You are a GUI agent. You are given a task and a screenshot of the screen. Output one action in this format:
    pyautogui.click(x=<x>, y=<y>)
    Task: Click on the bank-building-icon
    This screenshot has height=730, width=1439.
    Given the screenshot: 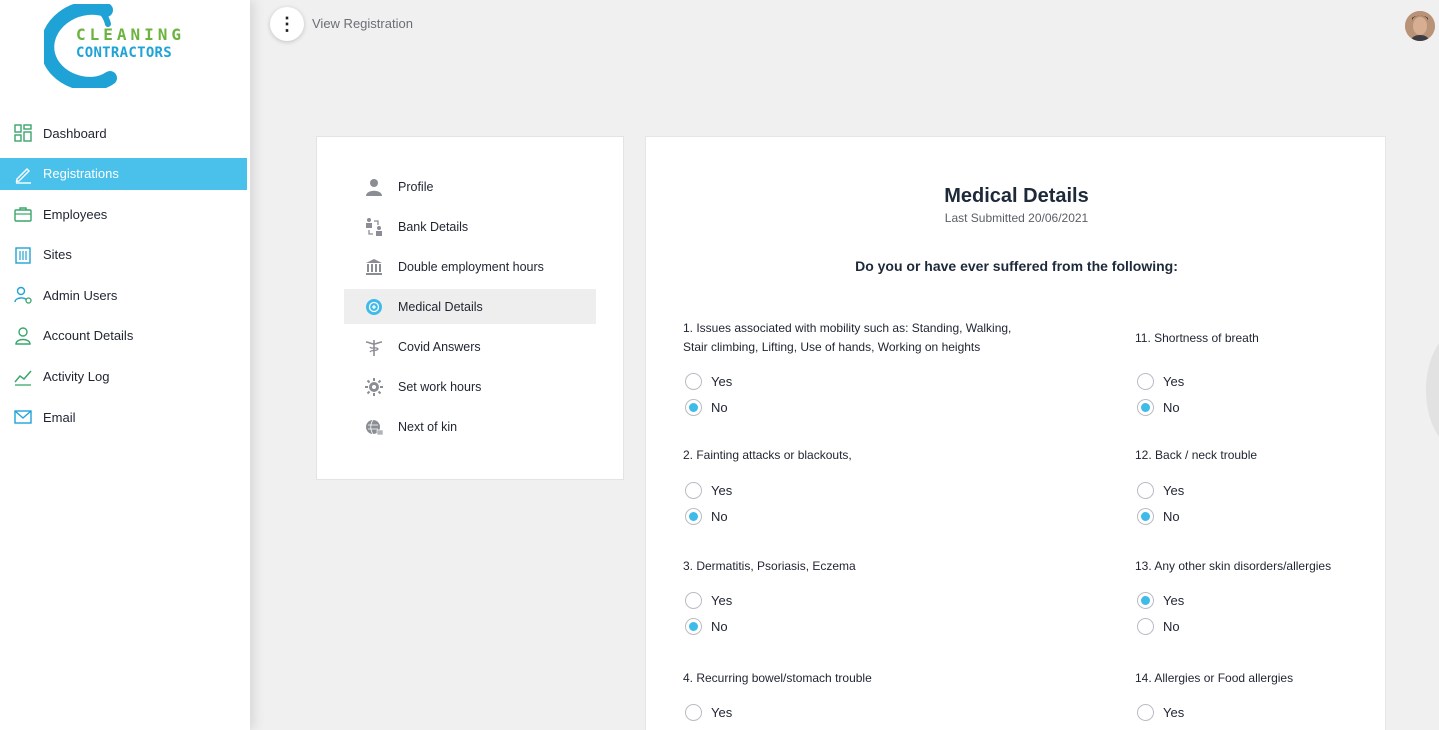 What is the action you would take?
    pyautogui.click(x=374, y=267)
    